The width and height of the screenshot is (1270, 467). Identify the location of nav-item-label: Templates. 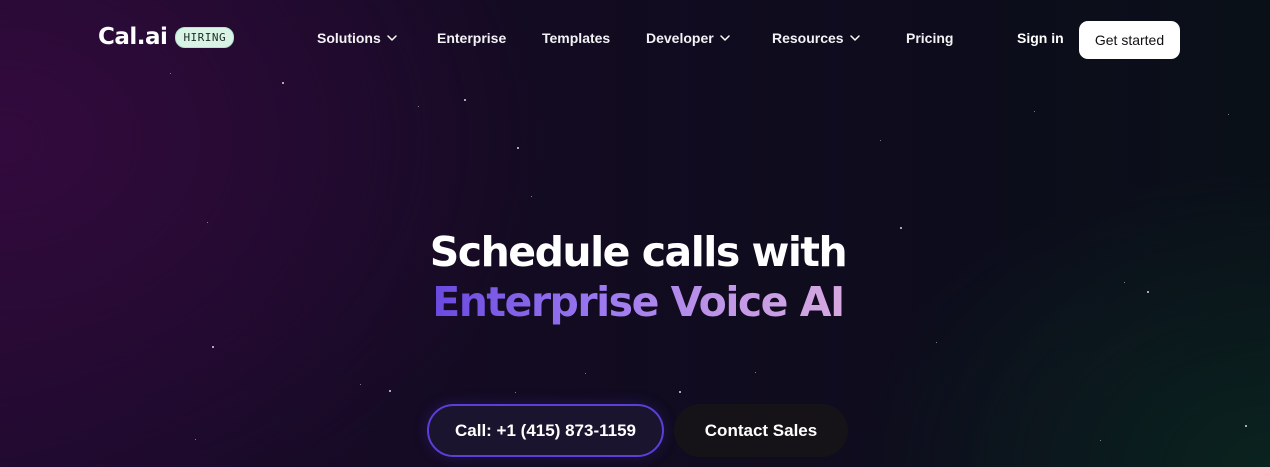
(576, 38).